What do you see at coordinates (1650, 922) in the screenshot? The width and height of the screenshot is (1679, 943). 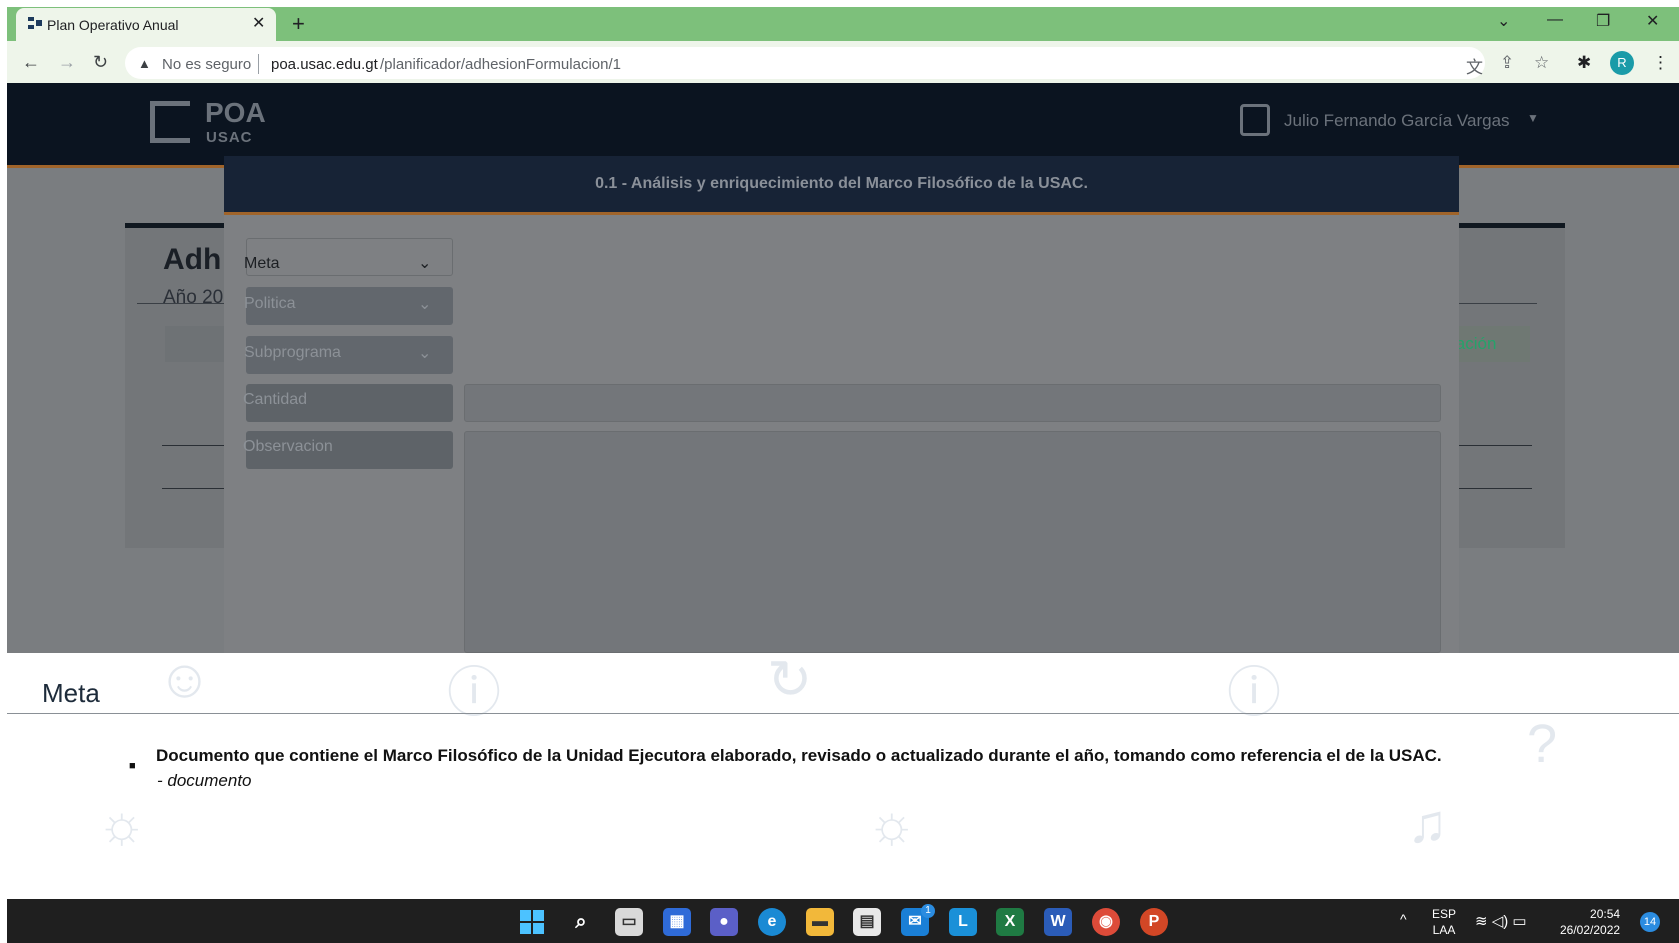 I see `notification-badge: 14` at bounding box center [1650, 922].